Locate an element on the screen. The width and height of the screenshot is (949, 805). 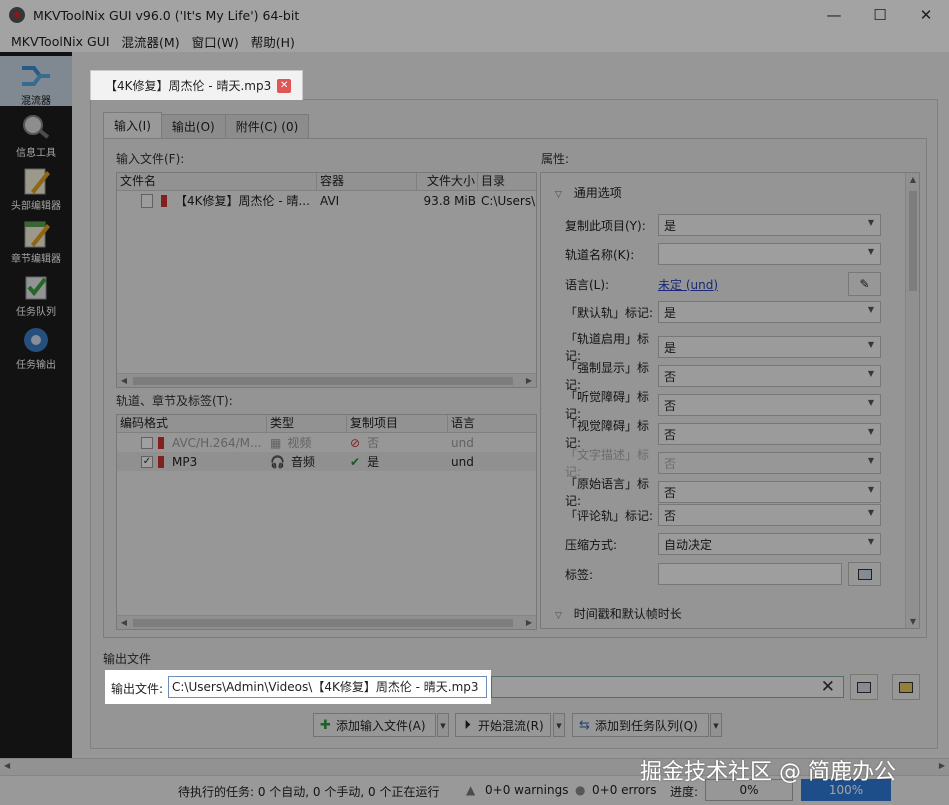
warning-icon: ▲ is located at coordinates (471, 790).